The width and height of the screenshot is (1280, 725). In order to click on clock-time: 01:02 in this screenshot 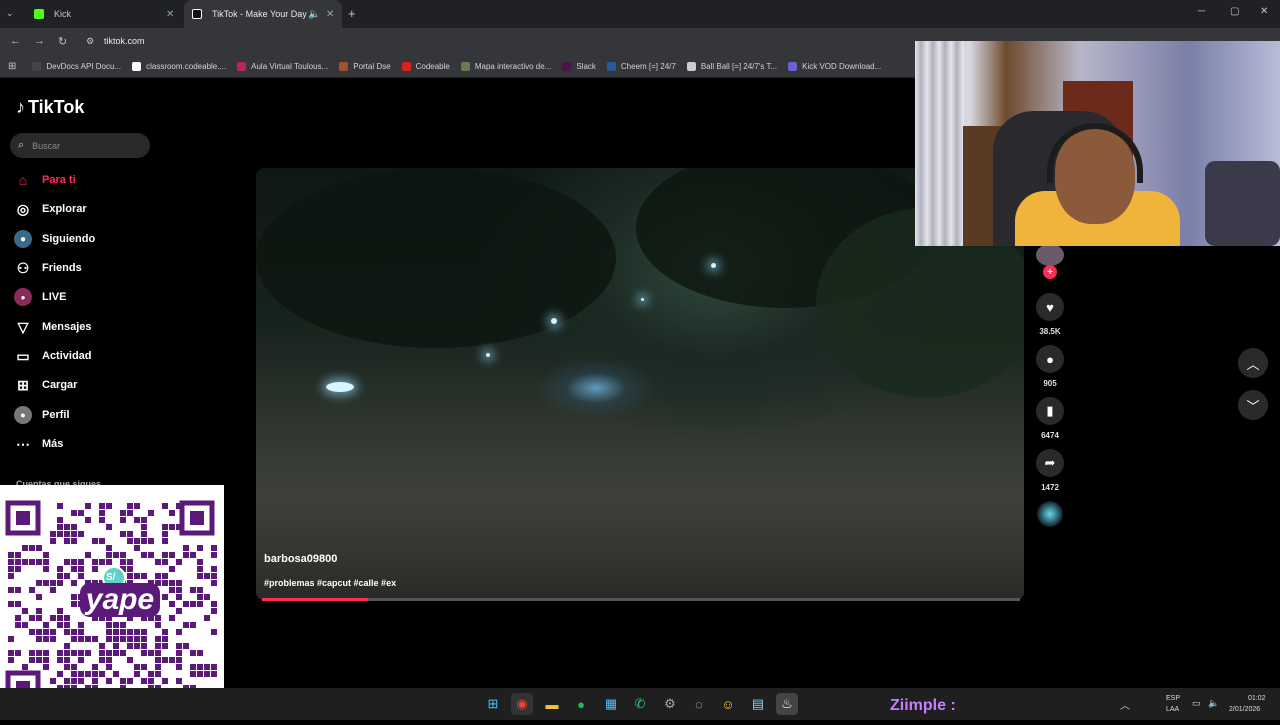, I will do `click(1257, 698)`.